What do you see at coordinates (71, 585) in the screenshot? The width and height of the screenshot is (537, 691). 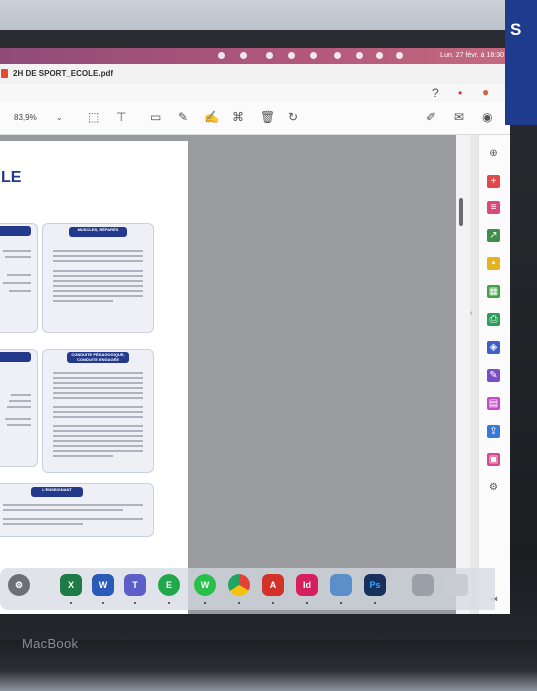 I see `excel-icon: X` at bounding box center [71, 585].